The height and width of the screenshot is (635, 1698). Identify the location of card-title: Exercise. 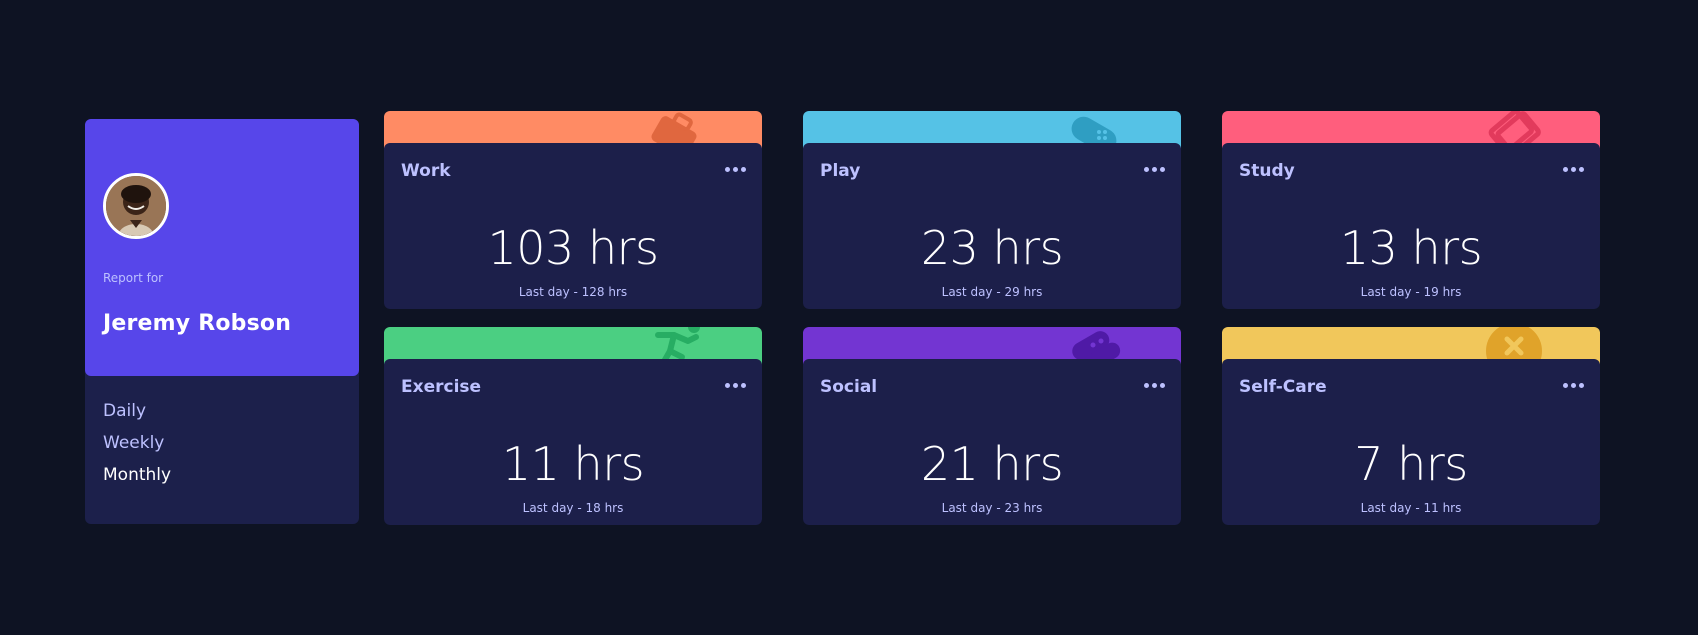
(441, 387).